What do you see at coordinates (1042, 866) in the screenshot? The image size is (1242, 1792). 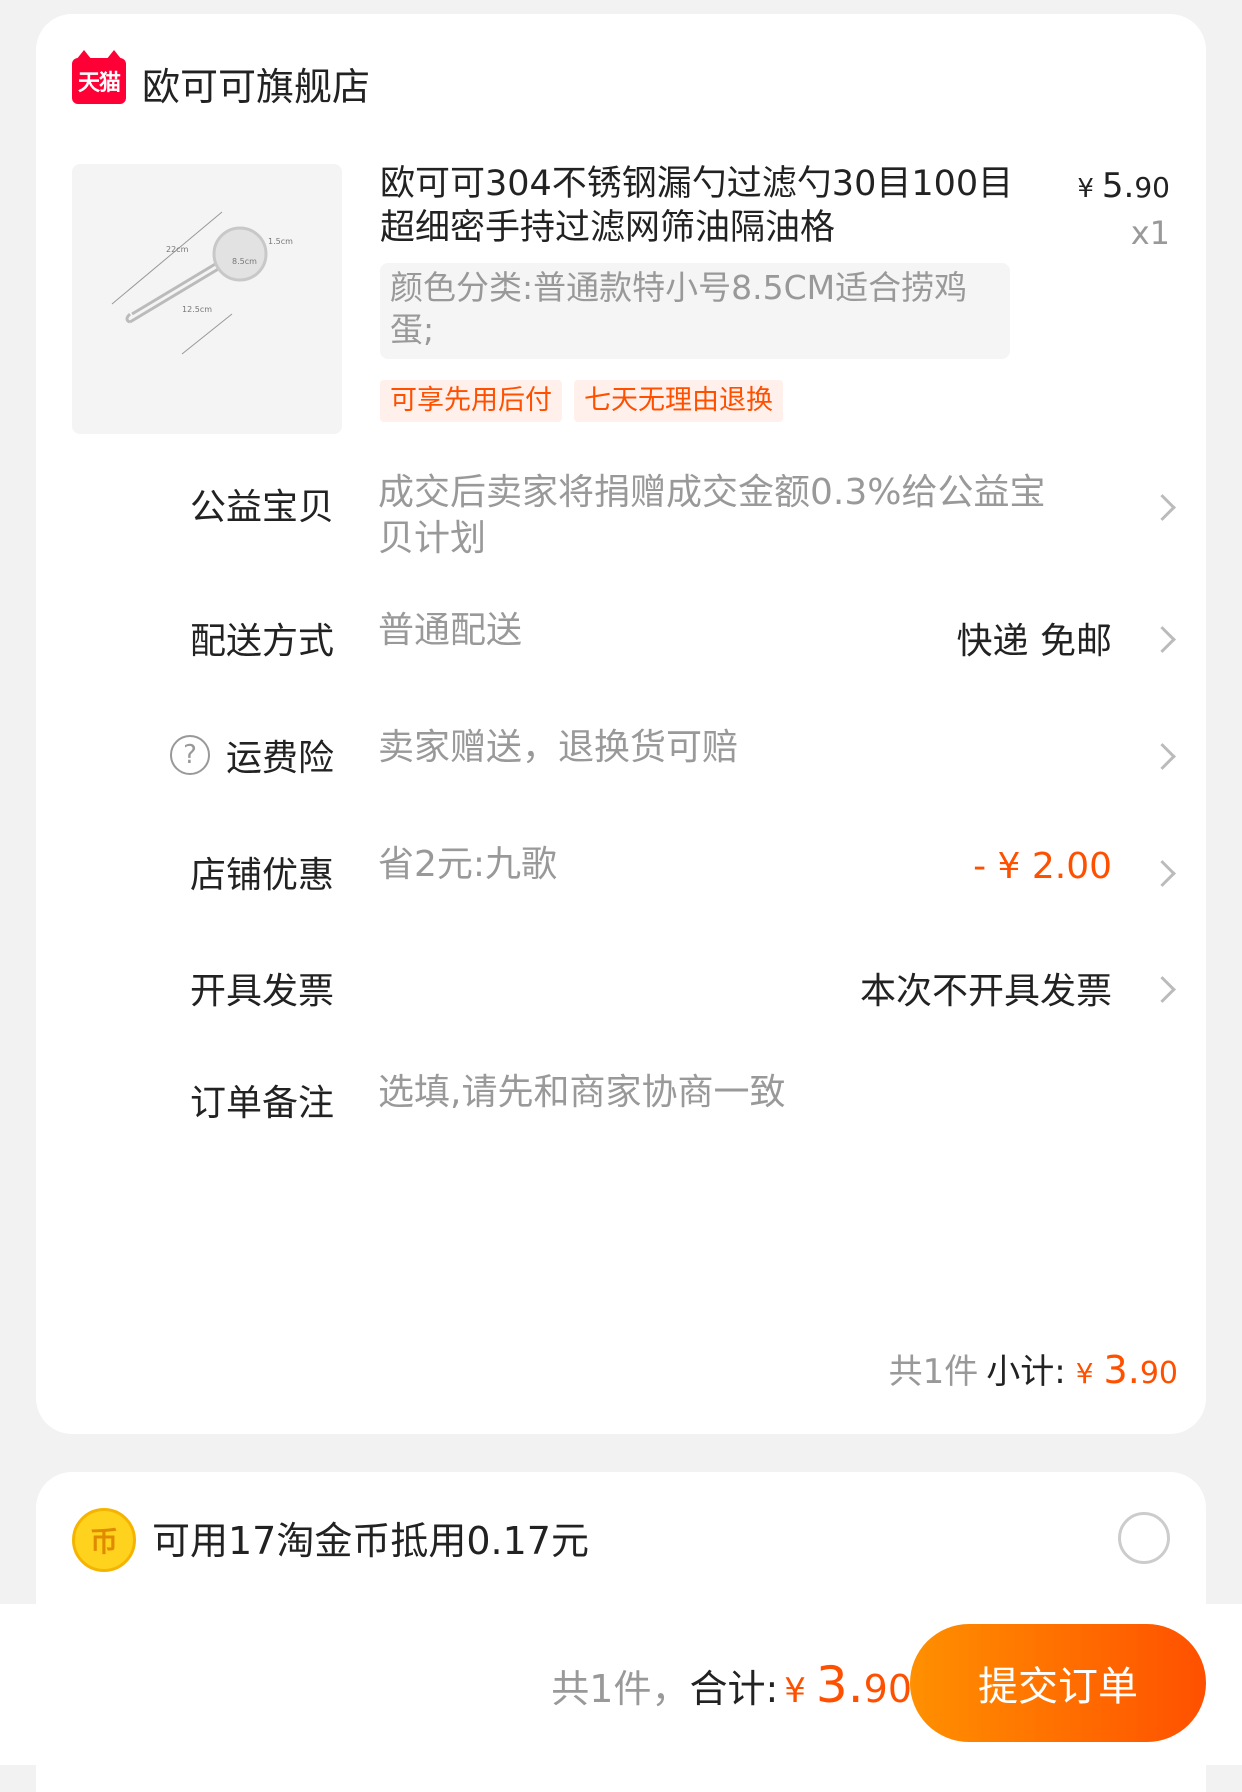 I see `discount-amount: - ¥ 2.00` at bounding box center [1042, 866].